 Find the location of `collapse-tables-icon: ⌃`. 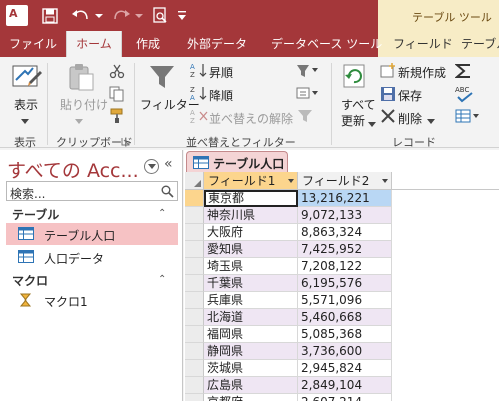

collapse-tables-icon: ⌃ is located at coordinates (162, 213).